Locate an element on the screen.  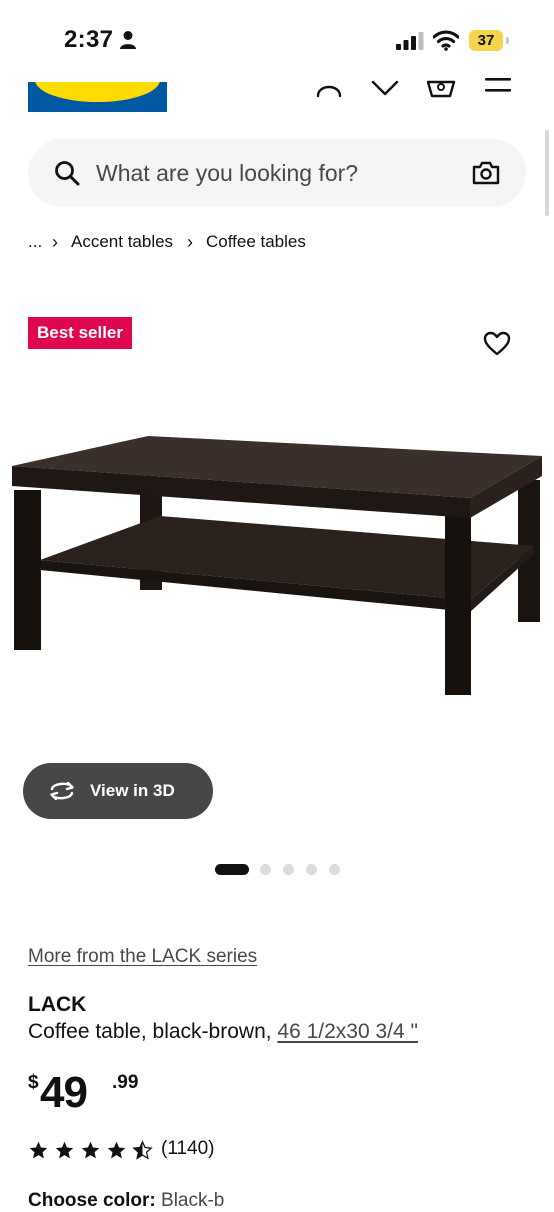
account-icon is located at coordinates (329, 87).